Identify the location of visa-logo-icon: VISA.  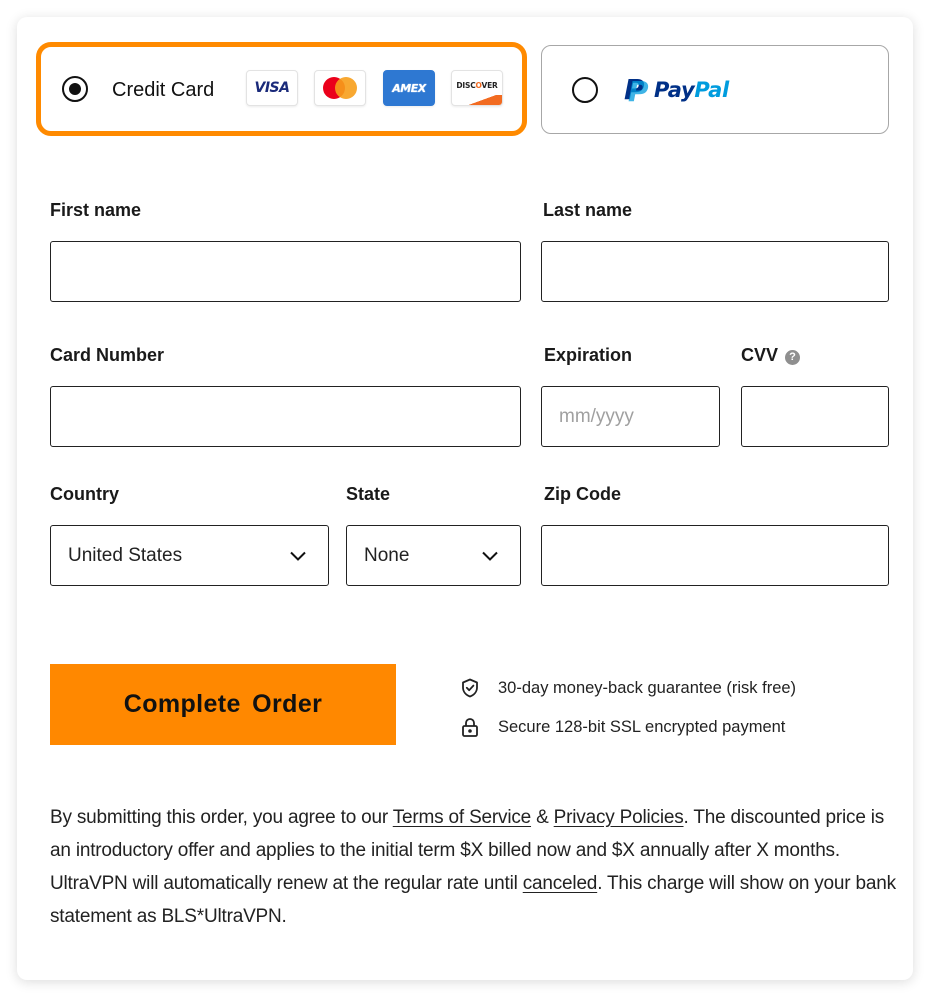
(272, 88).